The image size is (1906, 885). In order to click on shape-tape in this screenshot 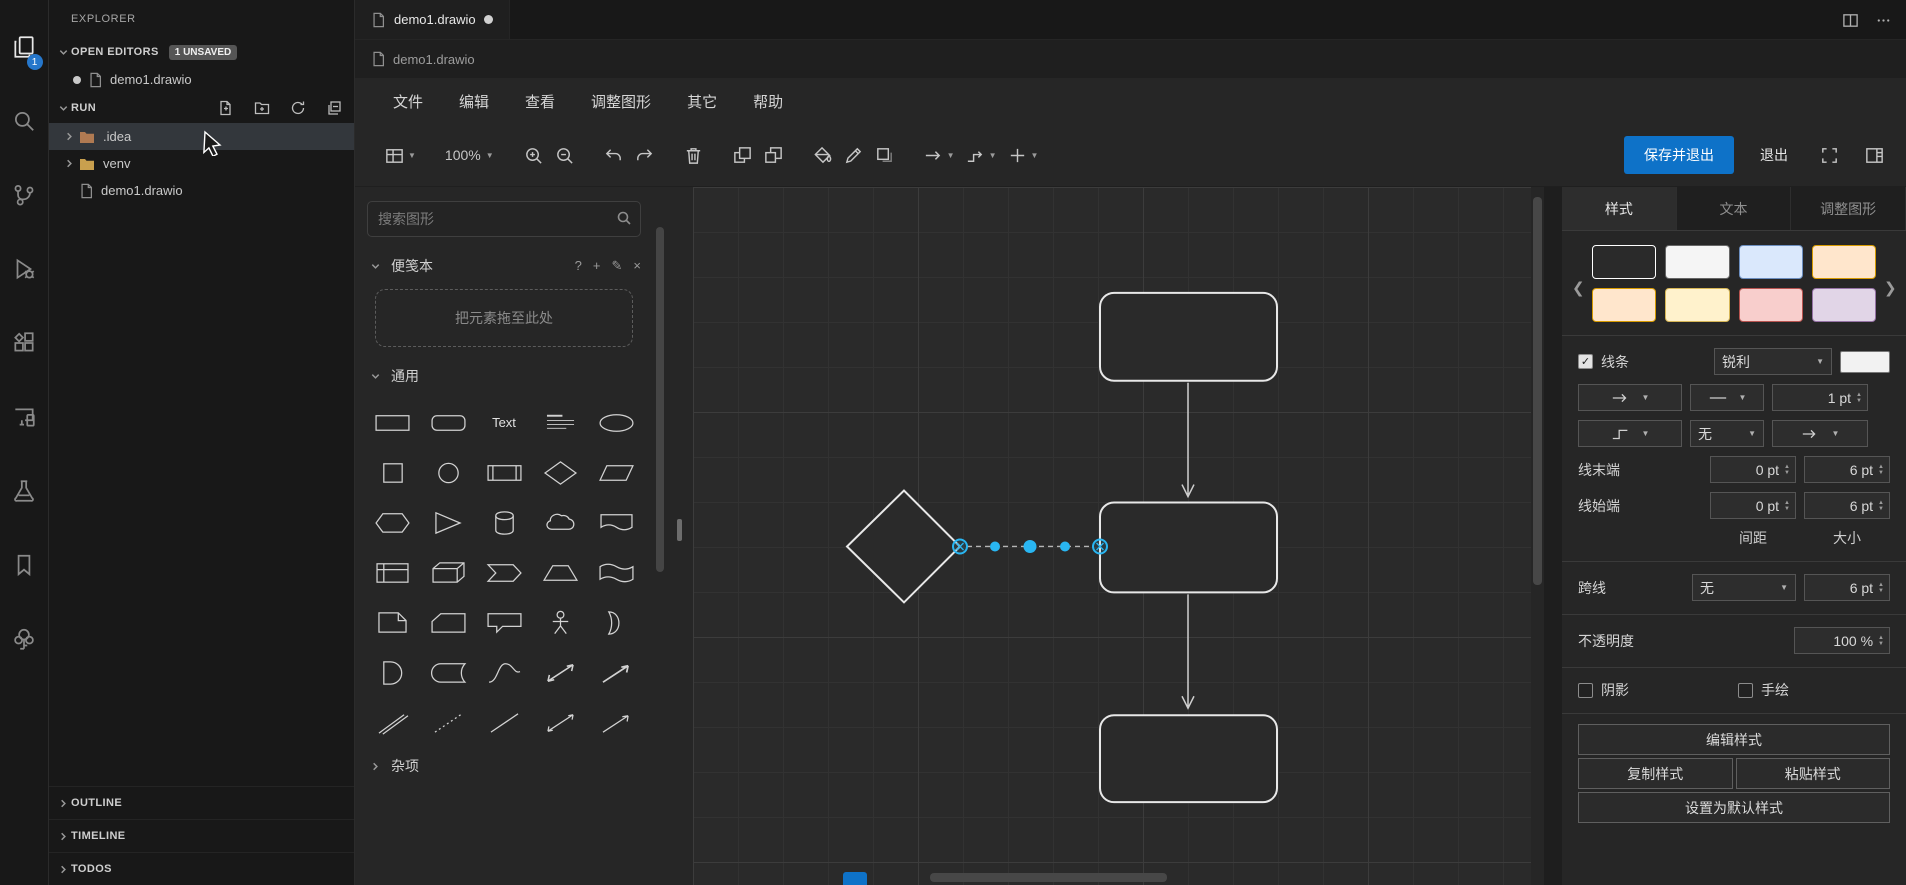, I will do `click(616, 572)`.